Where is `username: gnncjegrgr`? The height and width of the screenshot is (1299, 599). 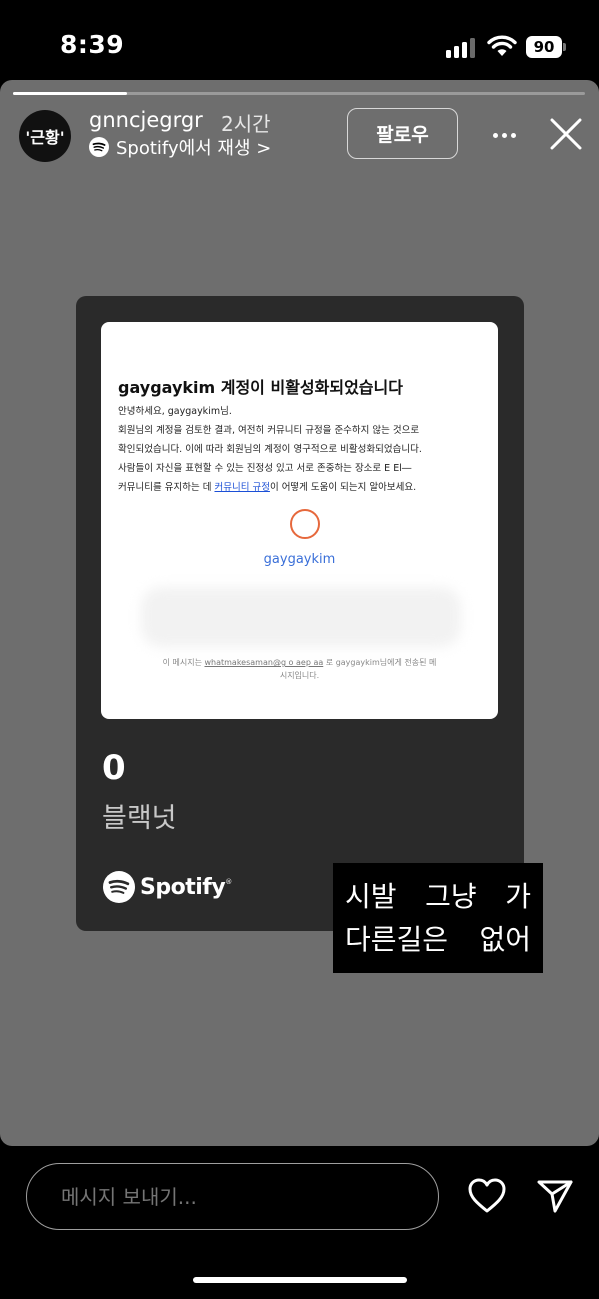
username: gnncjegrgr is located at coordinates (146, 120).